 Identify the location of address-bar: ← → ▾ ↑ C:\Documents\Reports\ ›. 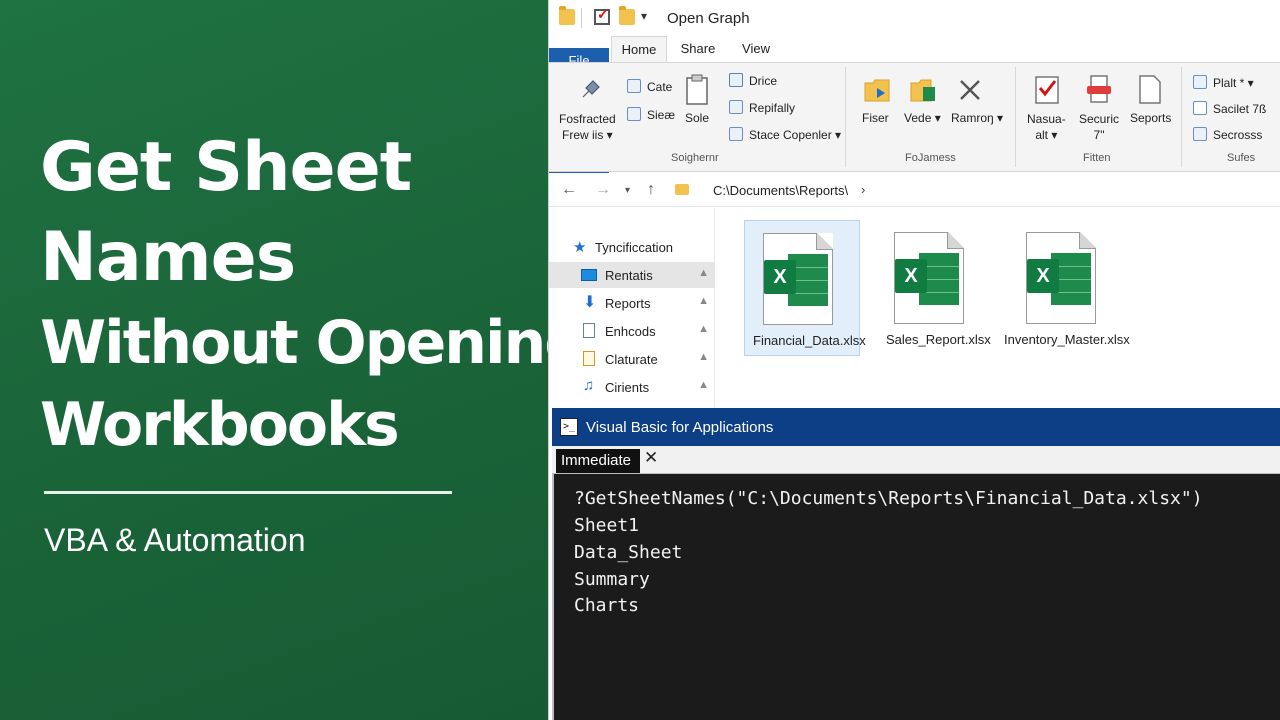
(914, 190).